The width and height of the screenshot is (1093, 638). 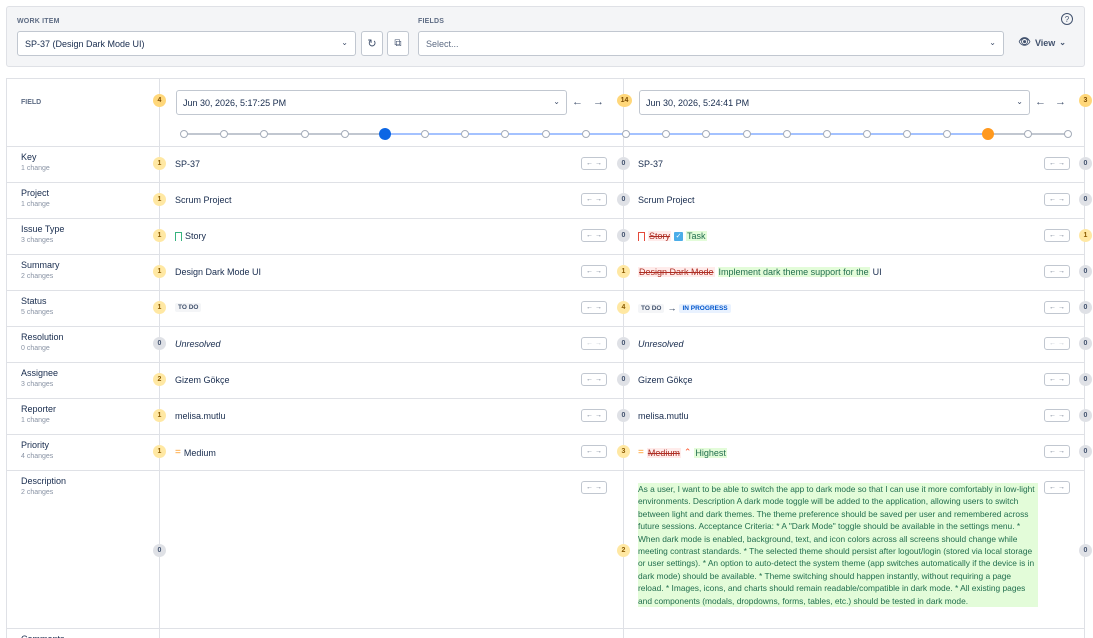 I want to click on right-change-badge: 4, so click(x=623, y=307).